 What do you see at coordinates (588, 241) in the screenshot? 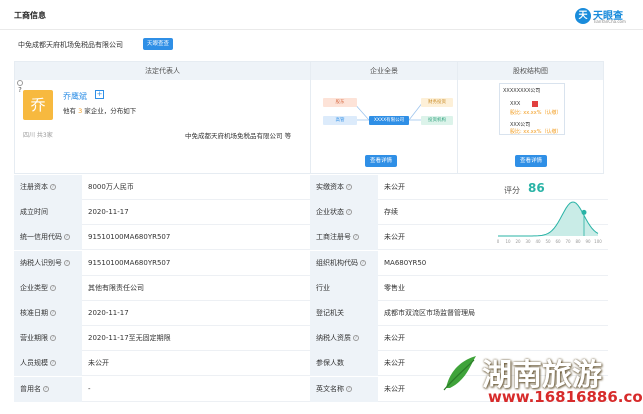
I see `score-axis-tick: 90` at bounding box center [588, 241].